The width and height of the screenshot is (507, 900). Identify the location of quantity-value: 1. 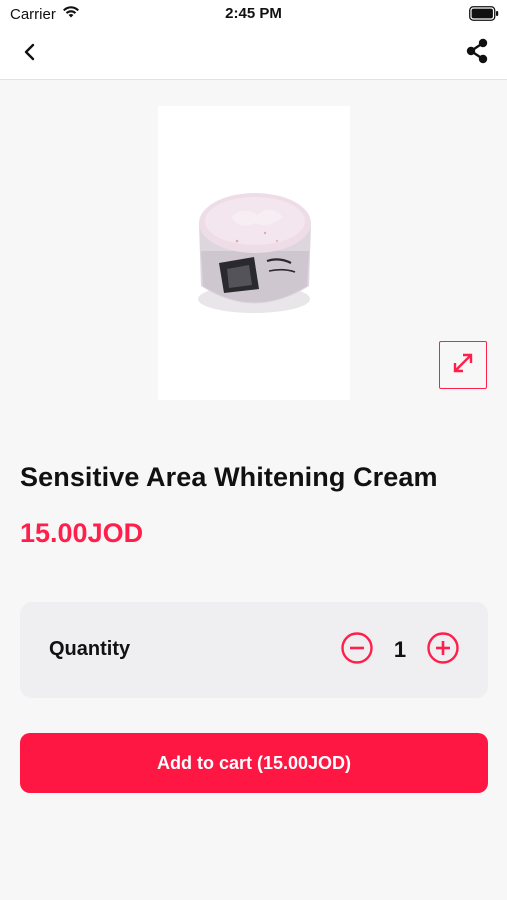
(400, 649).